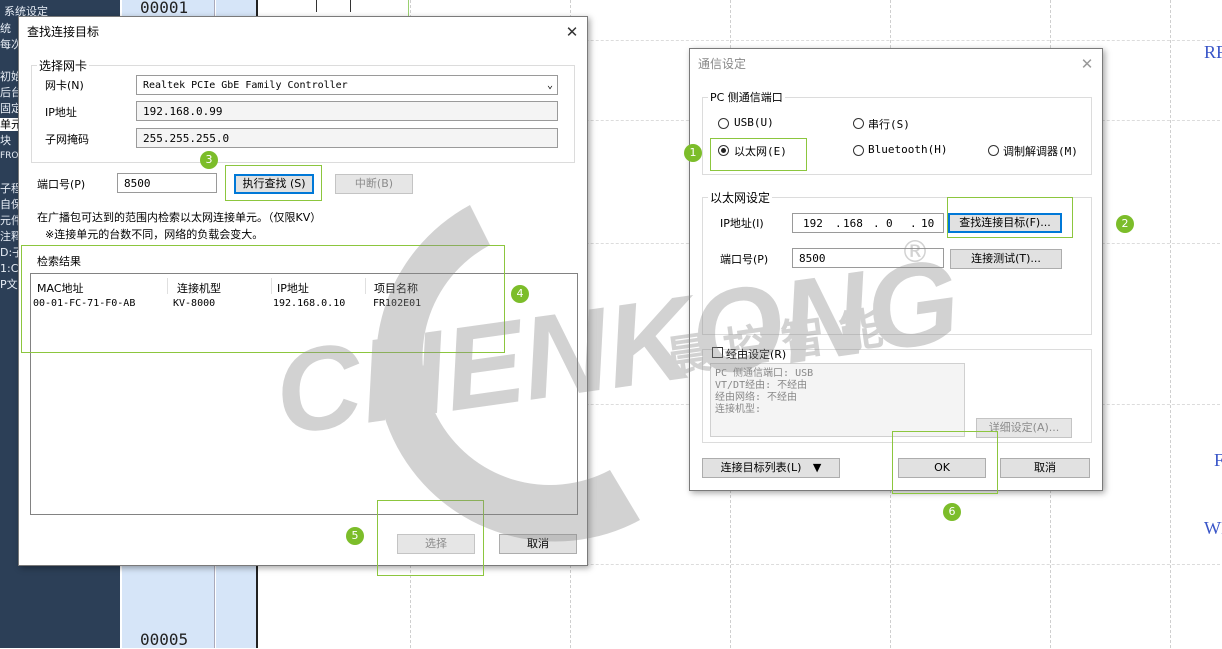  Describe the element at coordinates (164, 639) in the screenshot. I see `rung-number: 00005` at that location.